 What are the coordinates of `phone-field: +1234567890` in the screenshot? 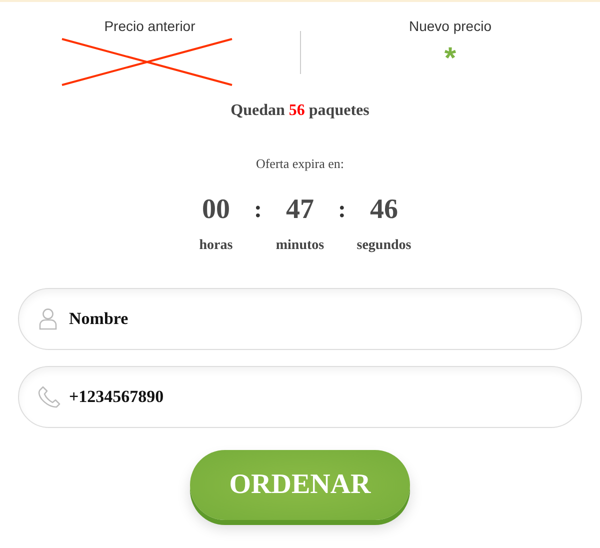 It's located at (300, 397).